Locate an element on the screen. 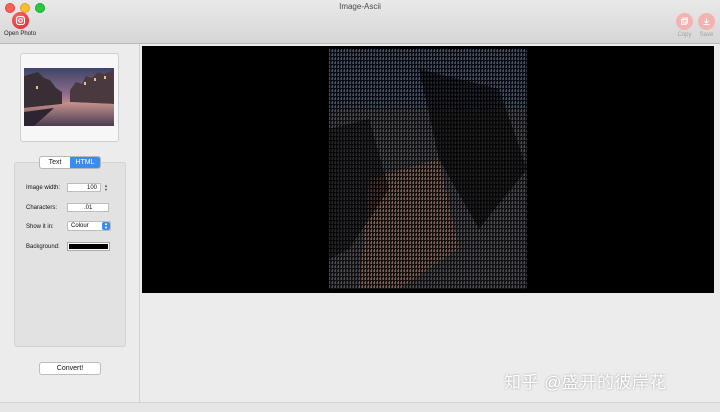  image-width-stepper: ▲ ▼ is located at coordinates (106, 187).